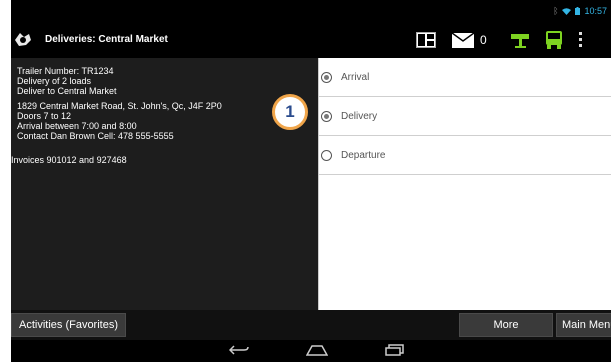 The width and height of the screenshot is (611, 362). I want to click on bluetooth-icon: ᛒ, so click(556, 11).